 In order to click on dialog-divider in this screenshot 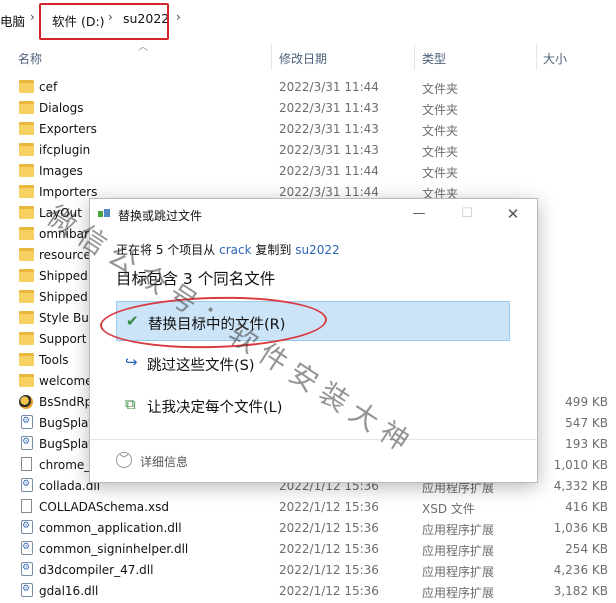, I will do `click(313, 439)`.